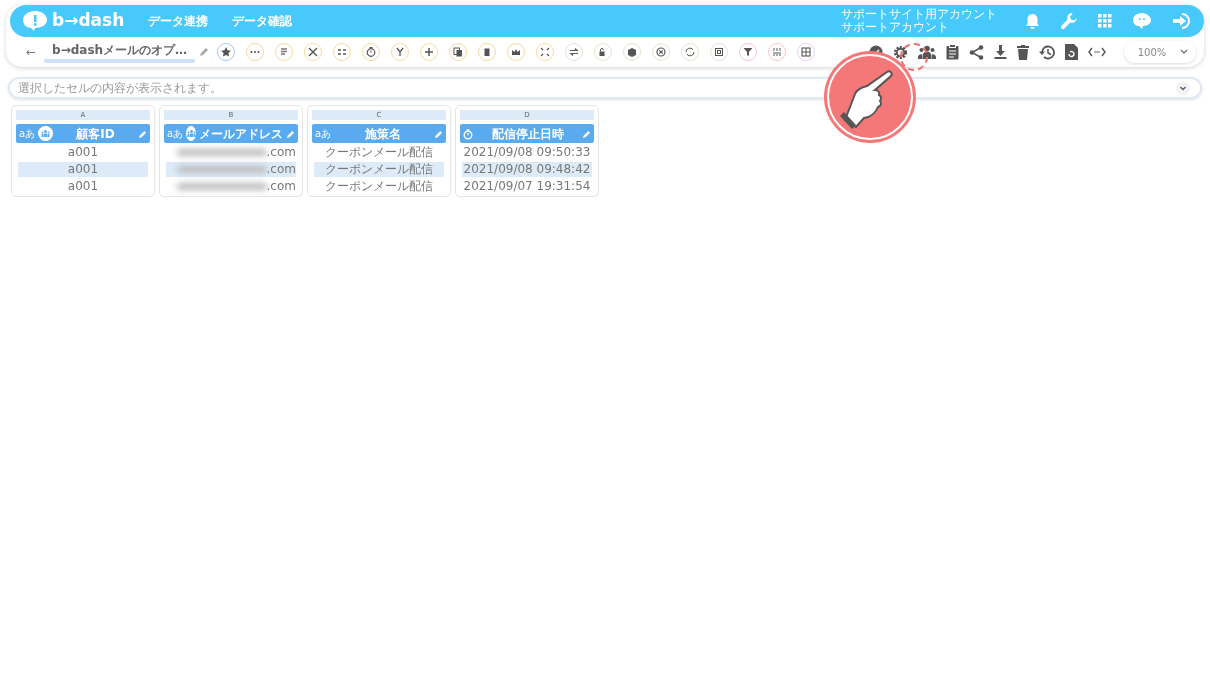 This screenshot has height=680, width=1210. What do you see at coordinates (241, 134) in the screenshot?
I see `column-name: メールアドレス` at bounding box center [241, 134].